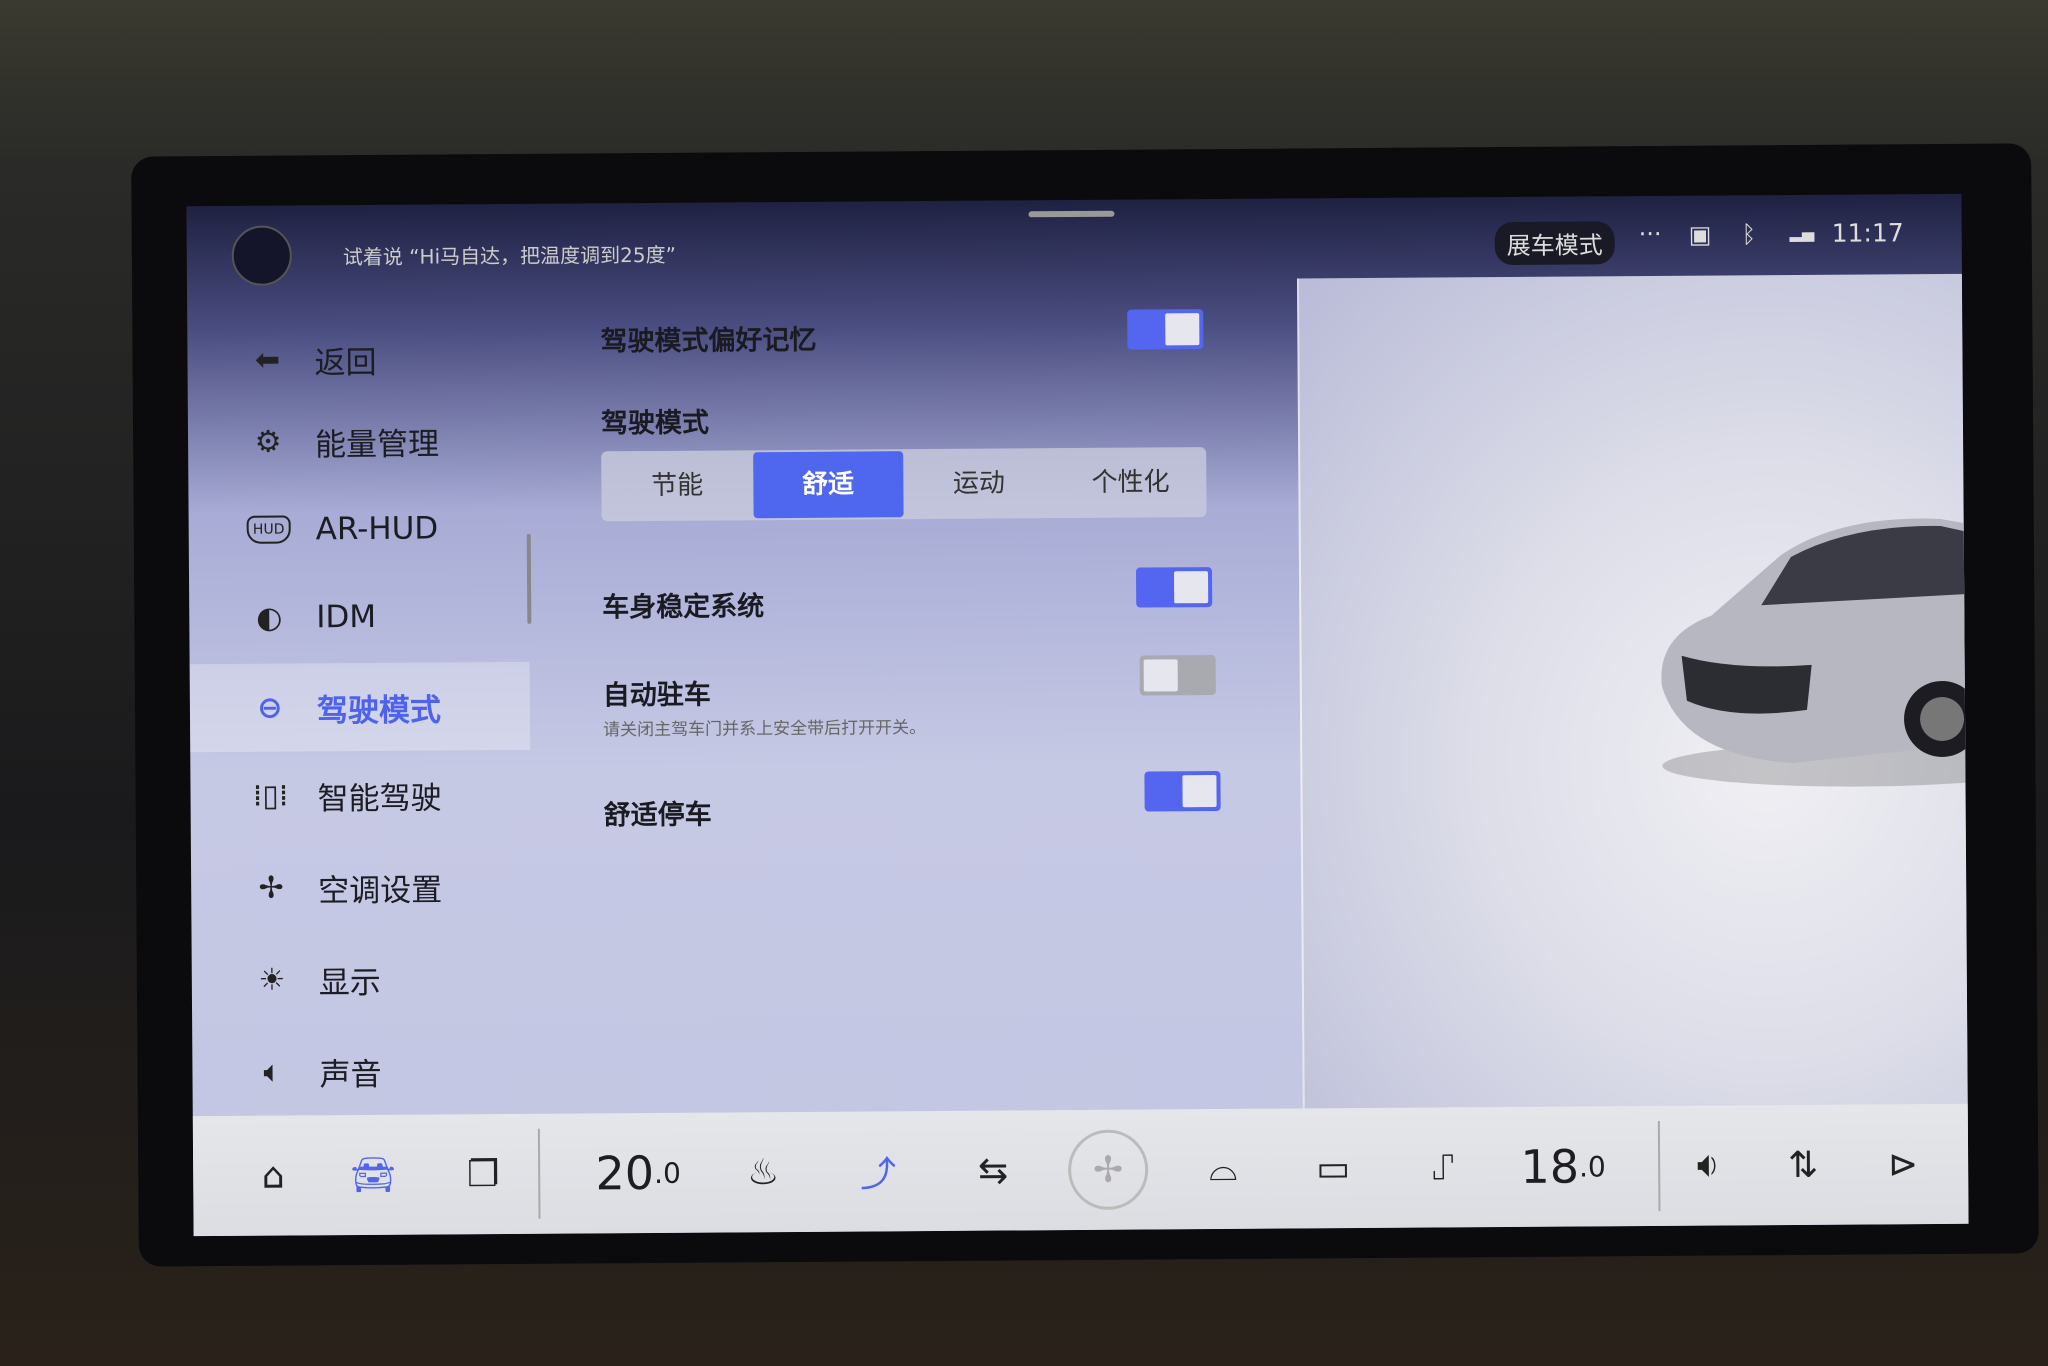 The image size is (2048, 1366). Describe the element at coordinates (657, 815) in the screenshot. I see `comfort-stop-label: 舒适停车` at that location.